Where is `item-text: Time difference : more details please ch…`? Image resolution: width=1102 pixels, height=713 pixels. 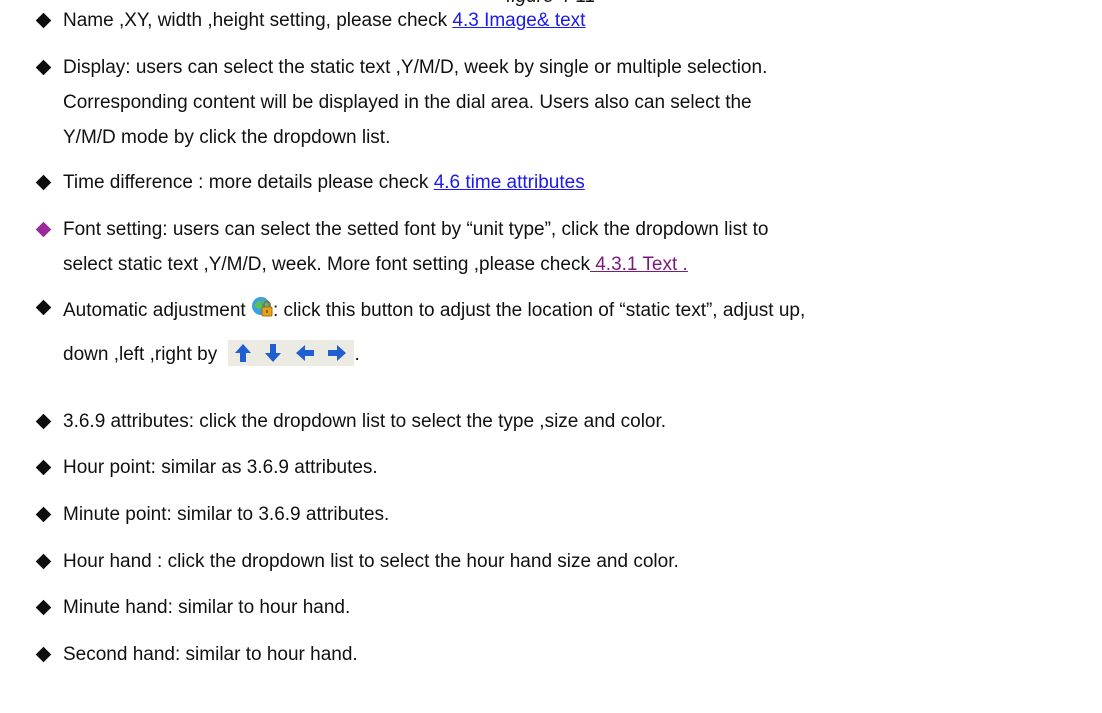 item-text: Time difference : more details please ch… is located at coordinates (248, 182).